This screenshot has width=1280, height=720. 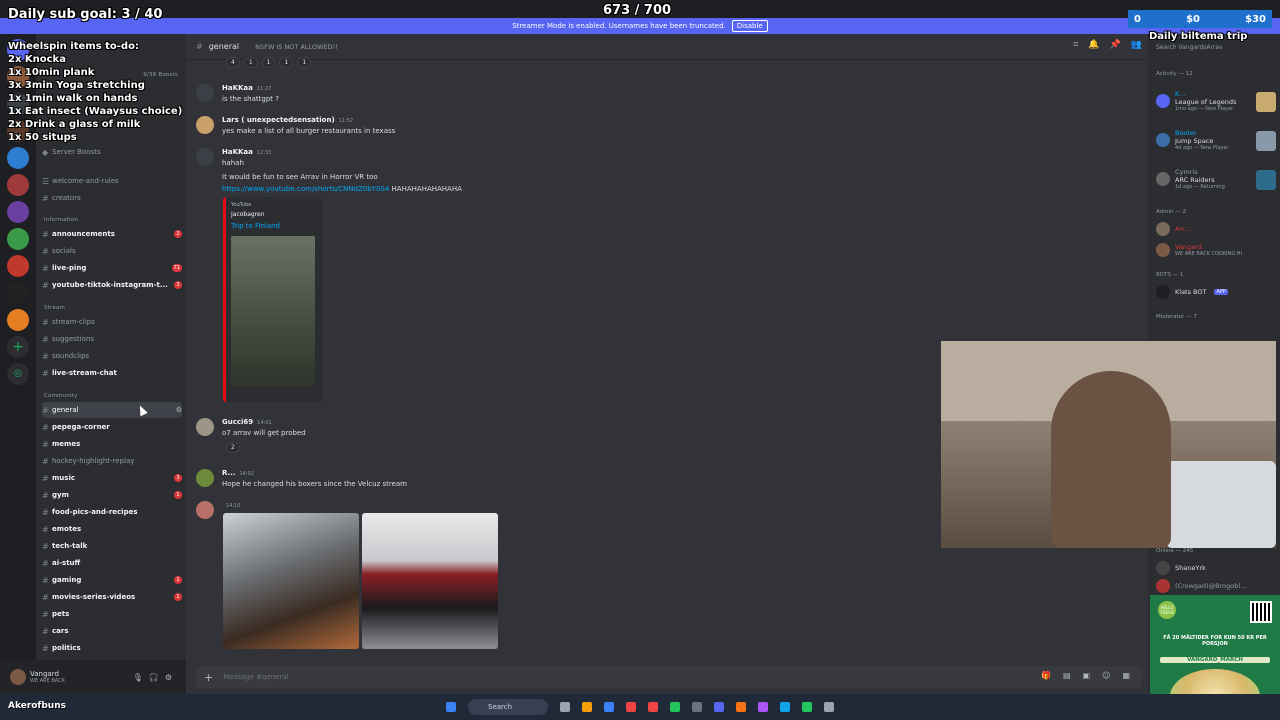 I want to click on members-icon: 👥, so click(x=1136, y=45).